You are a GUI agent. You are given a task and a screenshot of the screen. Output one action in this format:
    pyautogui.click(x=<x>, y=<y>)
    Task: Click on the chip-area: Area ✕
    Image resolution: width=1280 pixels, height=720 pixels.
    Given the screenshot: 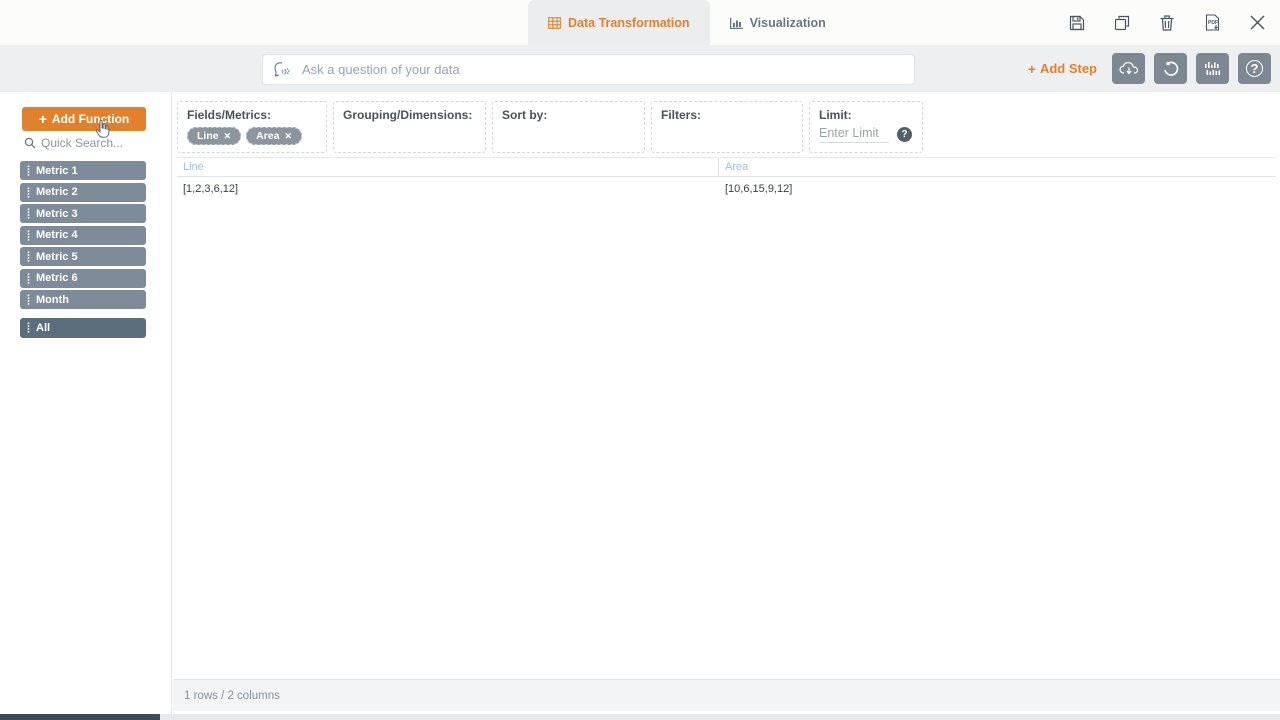 What is the action you would take?
    pyautogui.click(x=274, y=136)
    